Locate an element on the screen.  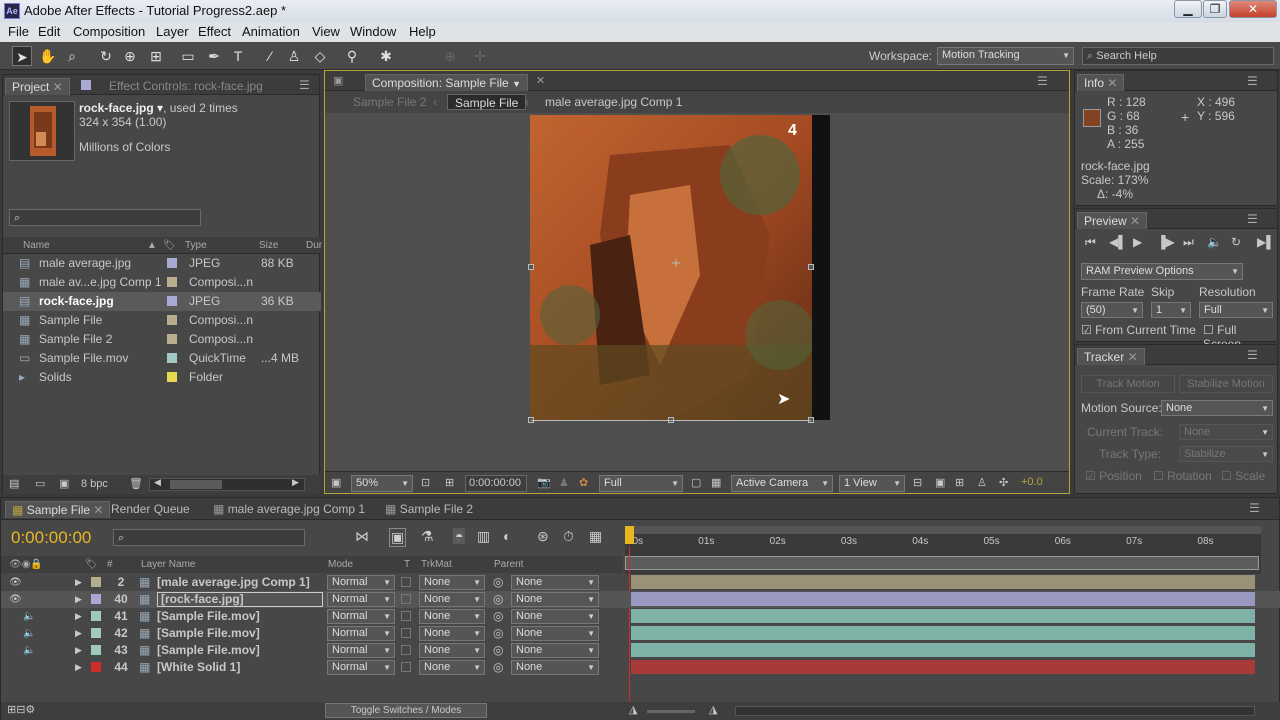
project-item: ▦ Sample File 2 Composi...n is located at coordinates (162, 339).